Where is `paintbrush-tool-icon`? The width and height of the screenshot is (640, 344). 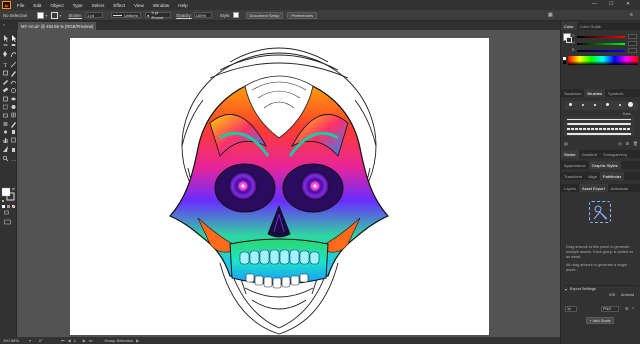 paintbrush-tool-icon is located at coordinates (13, 74).